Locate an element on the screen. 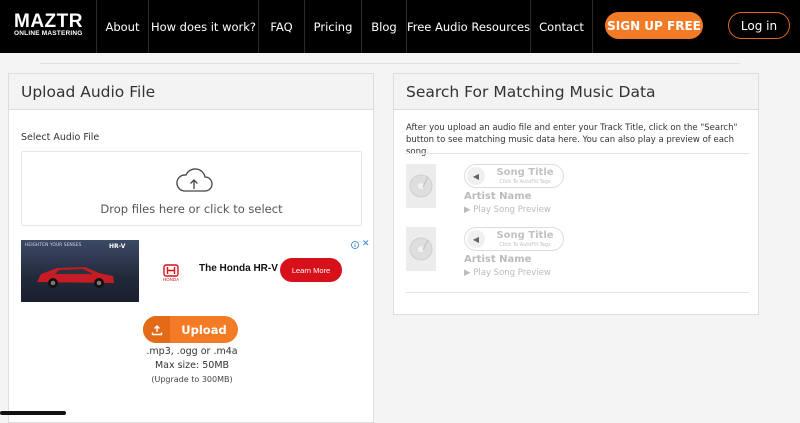 This screenshot has width=800, height=423. max-size-text: Max size: 50MB is located at coordinates (192, 365).